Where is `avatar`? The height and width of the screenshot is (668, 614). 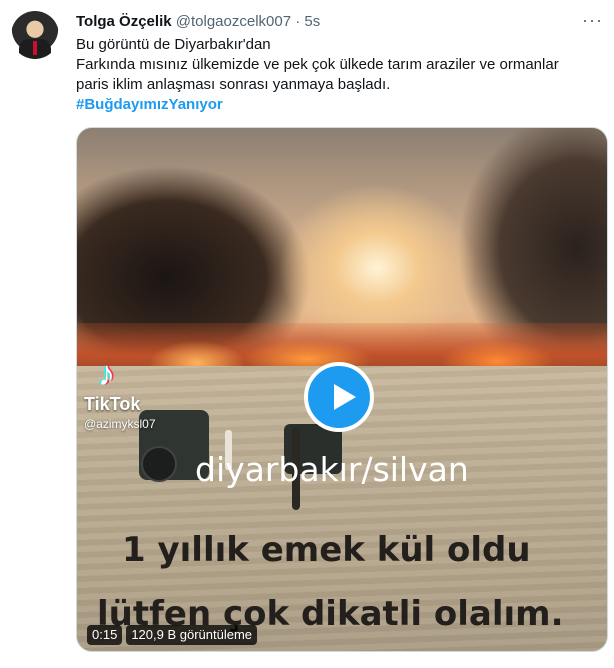
avatar is located at coordinates (35, 35).